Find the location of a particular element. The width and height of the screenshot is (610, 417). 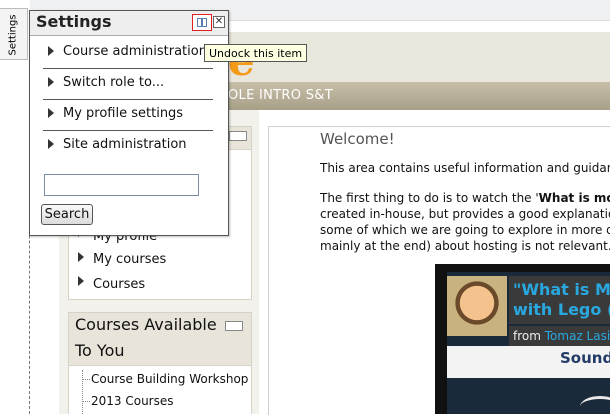

dock-tab-settings: Settings is located at coordinates (14, 34).